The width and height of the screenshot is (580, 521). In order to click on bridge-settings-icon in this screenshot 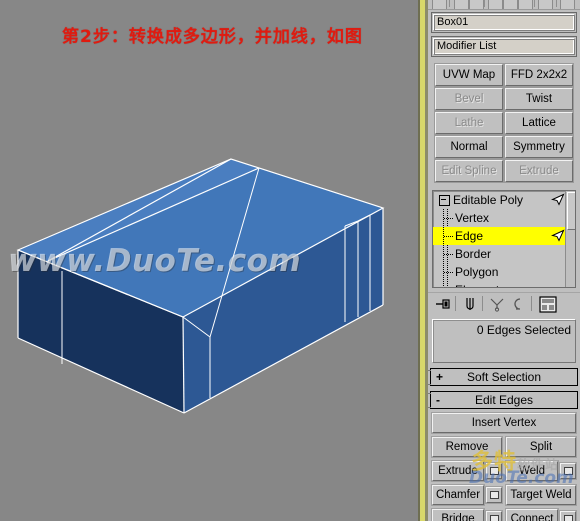, I will do `click(494, 516)`.